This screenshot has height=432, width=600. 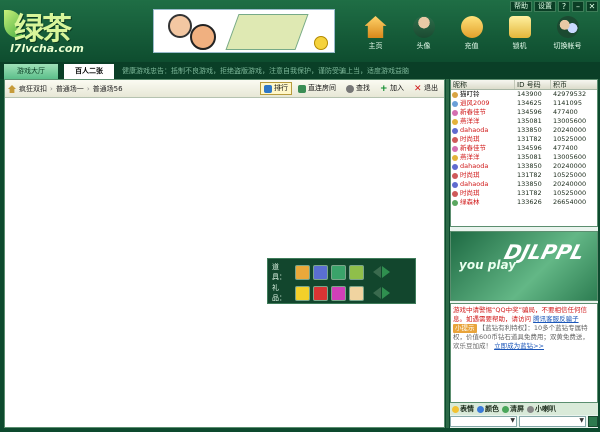 I want to click on emoji-label: 表情, so click(x=467, y=409).